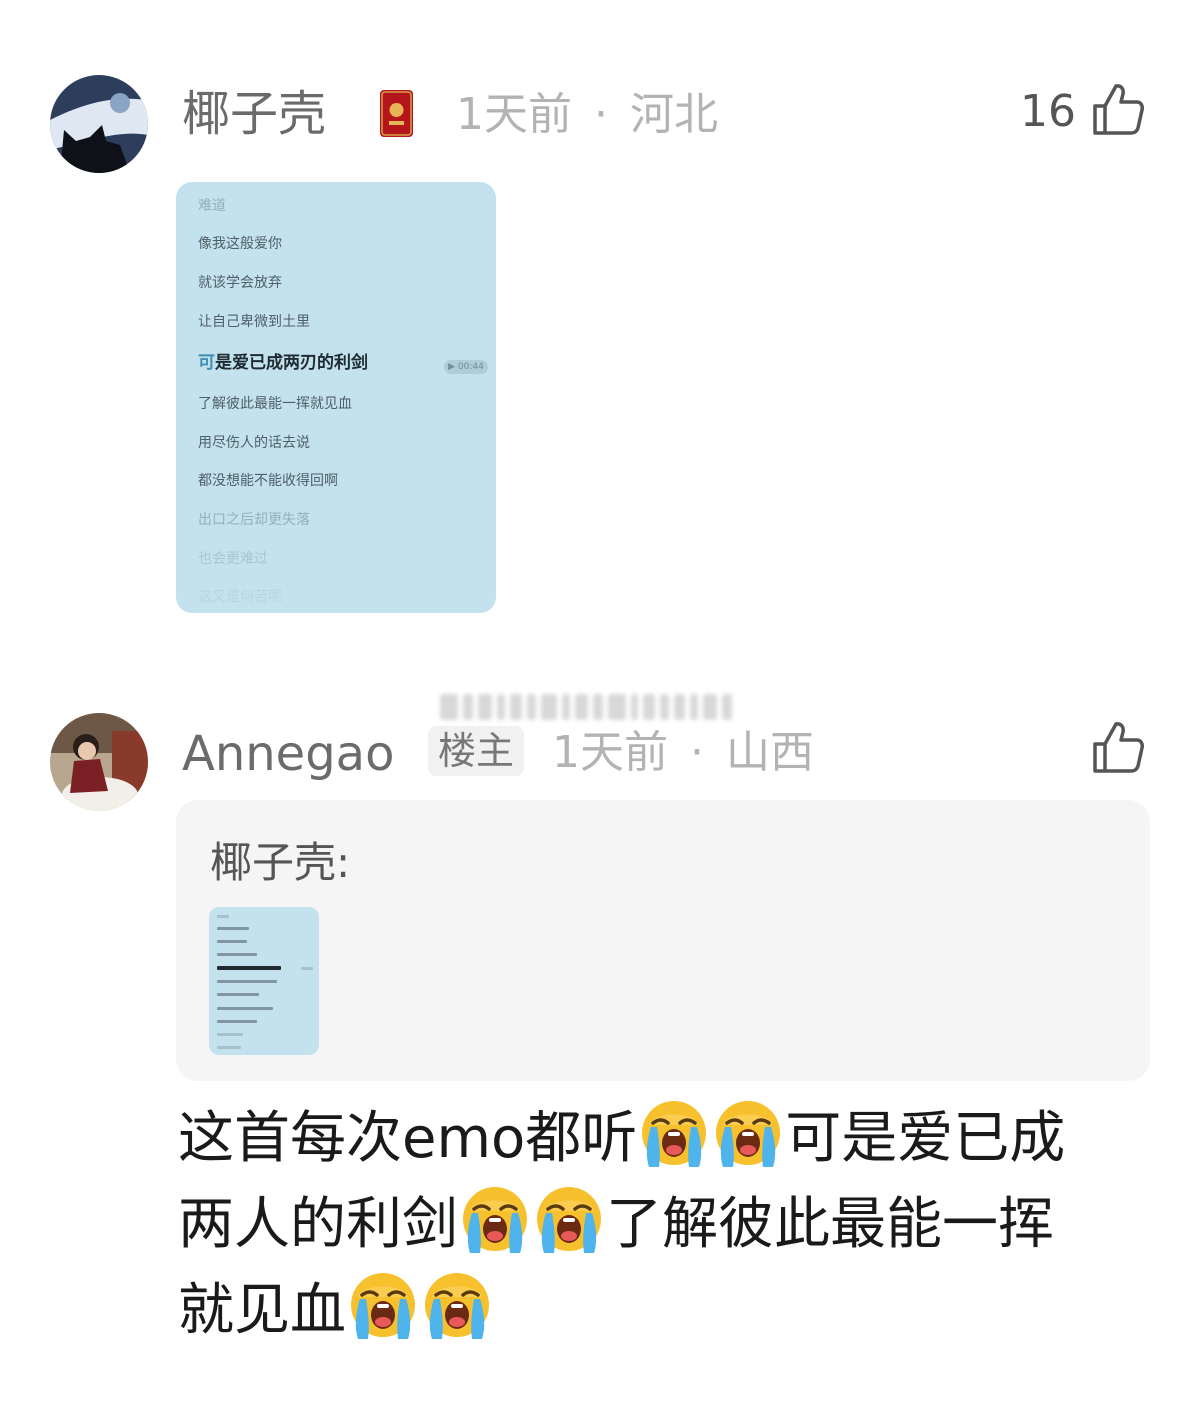 This screenshot has height=1419, width=1200. Describe the element at coordinates (476, 751) in the screenshot. I see `op-badge: 楼主` at that location.